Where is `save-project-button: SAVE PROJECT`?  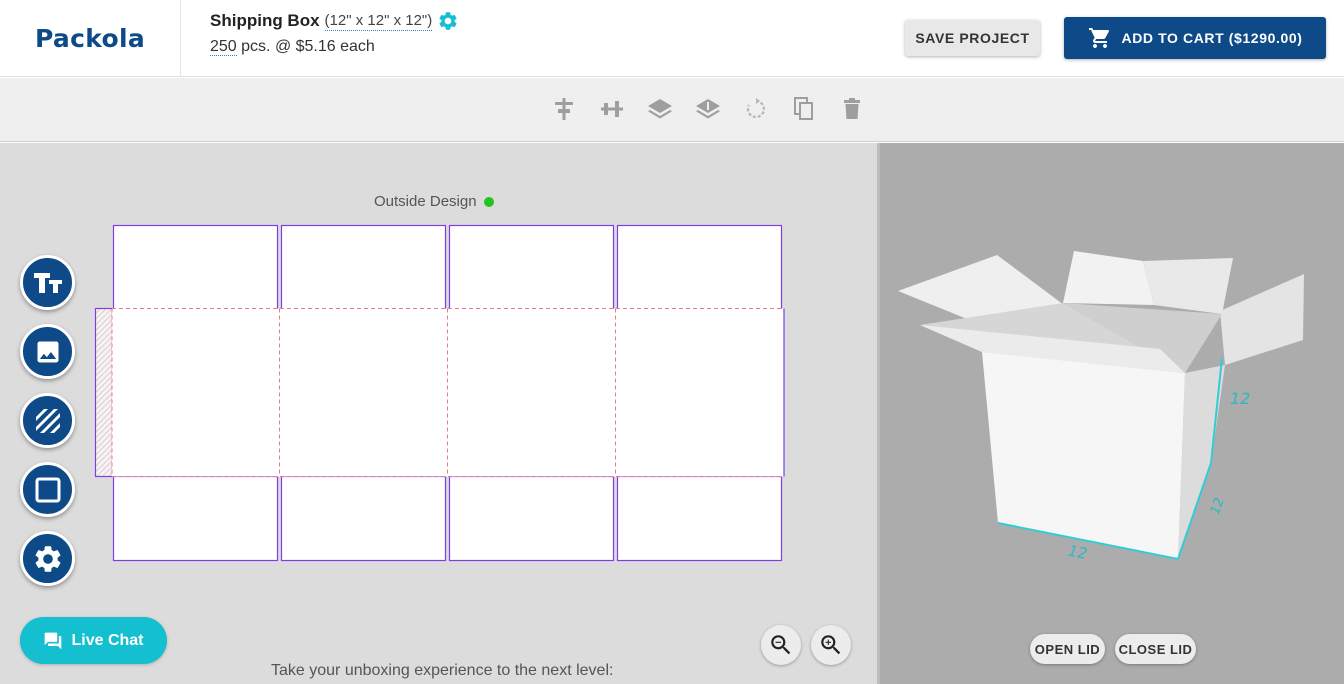 save-project-button: SAVE PROJECT is located at coordinates (972, 38).